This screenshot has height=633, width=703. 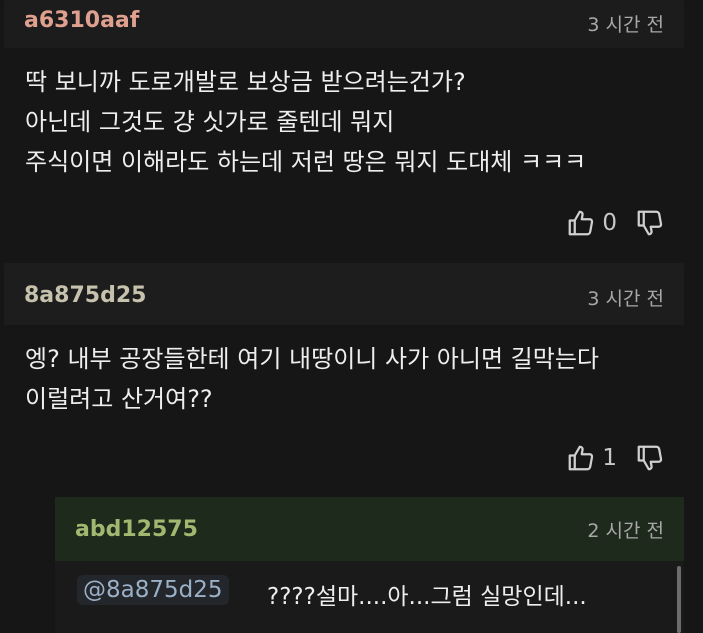 I want to click on comment-author: a6310aaf, so click(x=81, y=20).